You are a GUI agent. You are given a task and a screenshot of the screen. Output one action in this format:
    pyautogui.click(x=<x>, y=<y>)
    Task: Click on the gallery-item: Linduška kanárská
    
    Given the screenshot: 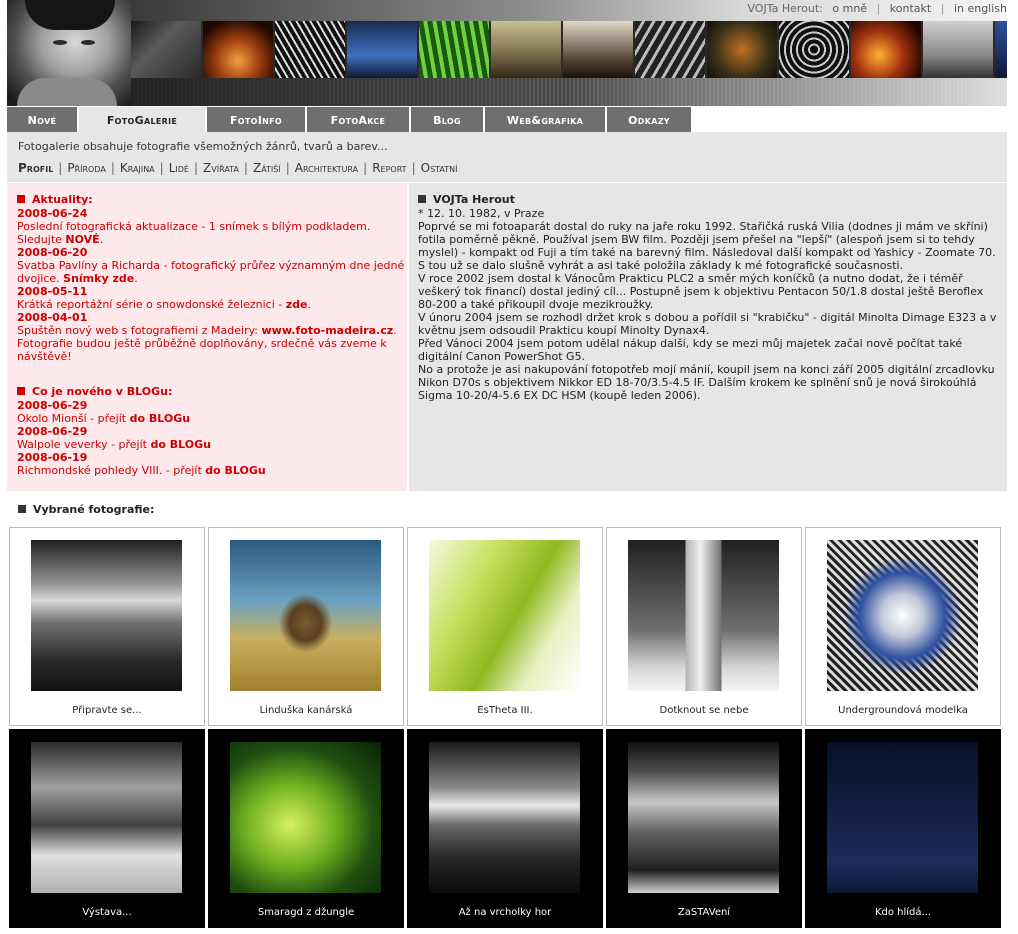 What is the action you would take?
    pyautogui.click(x=306, y=626)
    